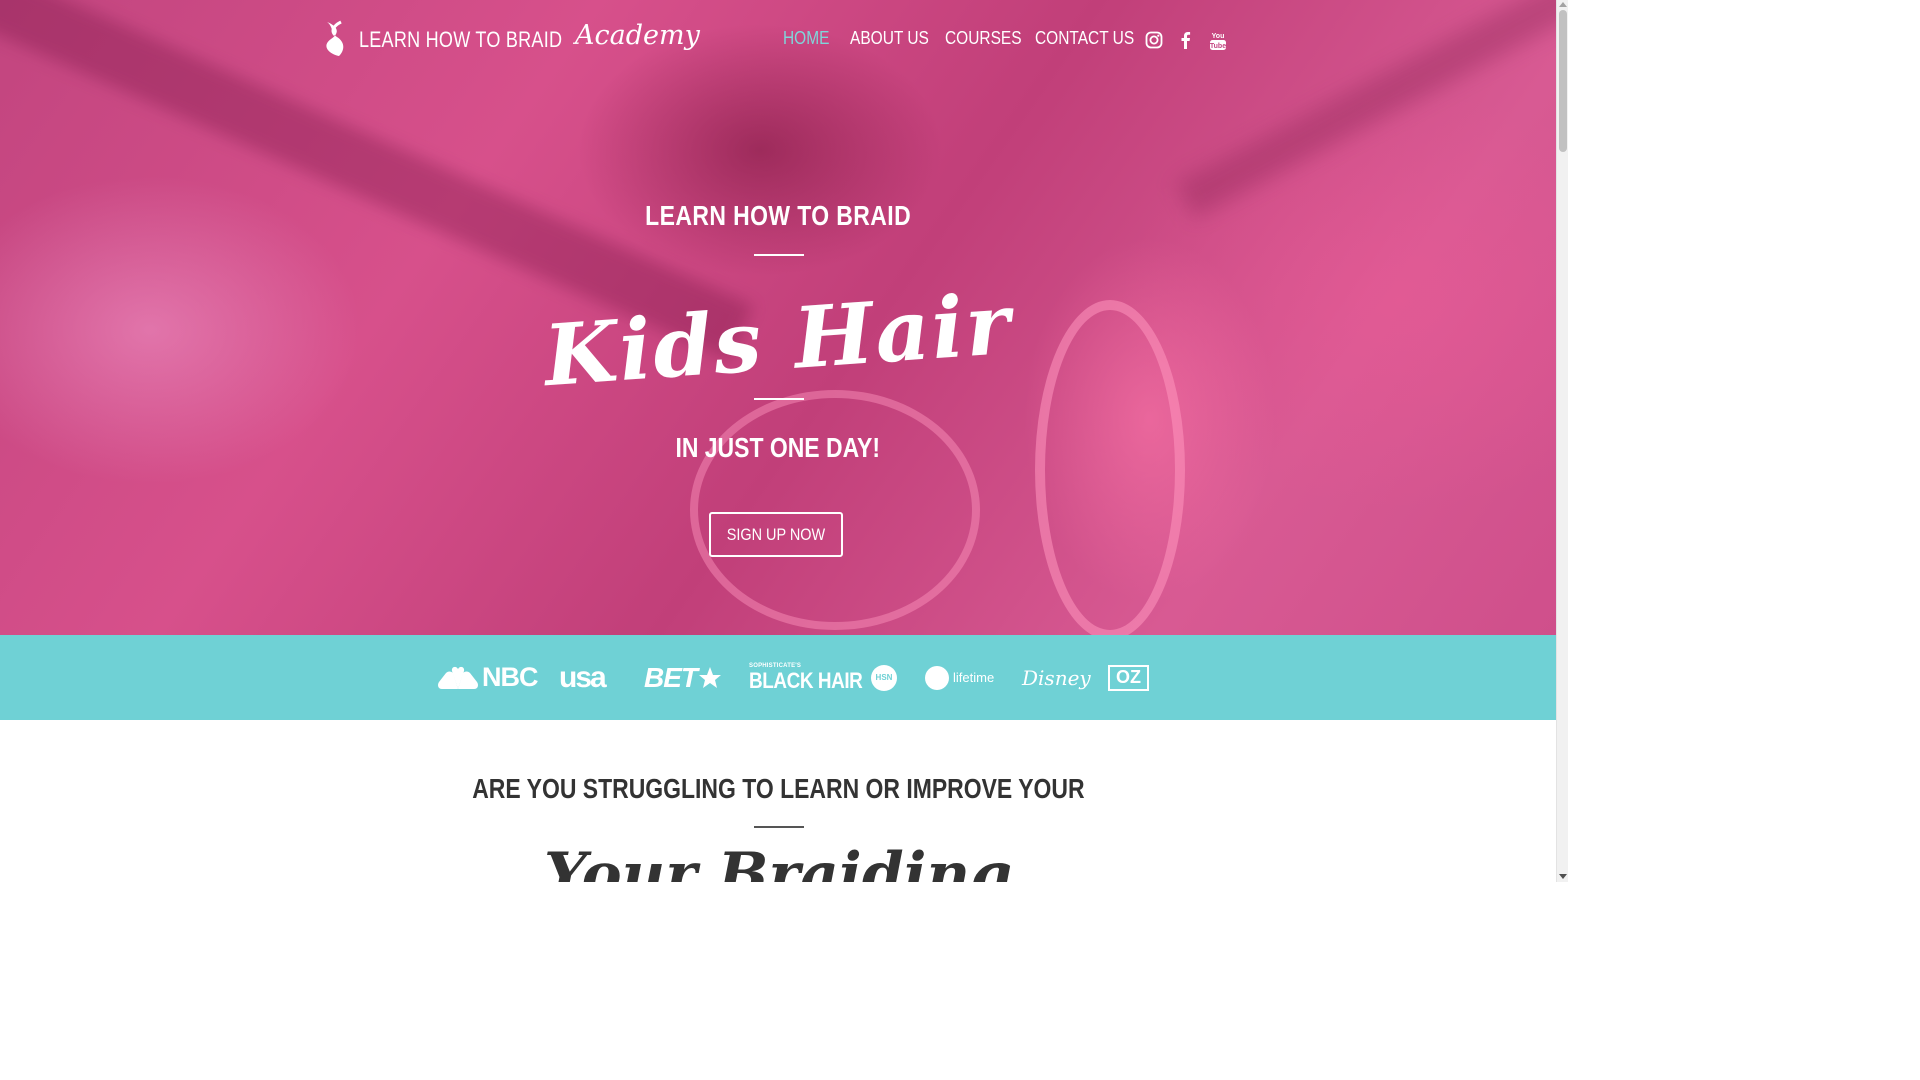 The image size is (1920, 1080). What do you see at coordinates (959, 677) in the screenshot?
I see `lifetime-logo: lifetime` at bounding box center [959, 677].